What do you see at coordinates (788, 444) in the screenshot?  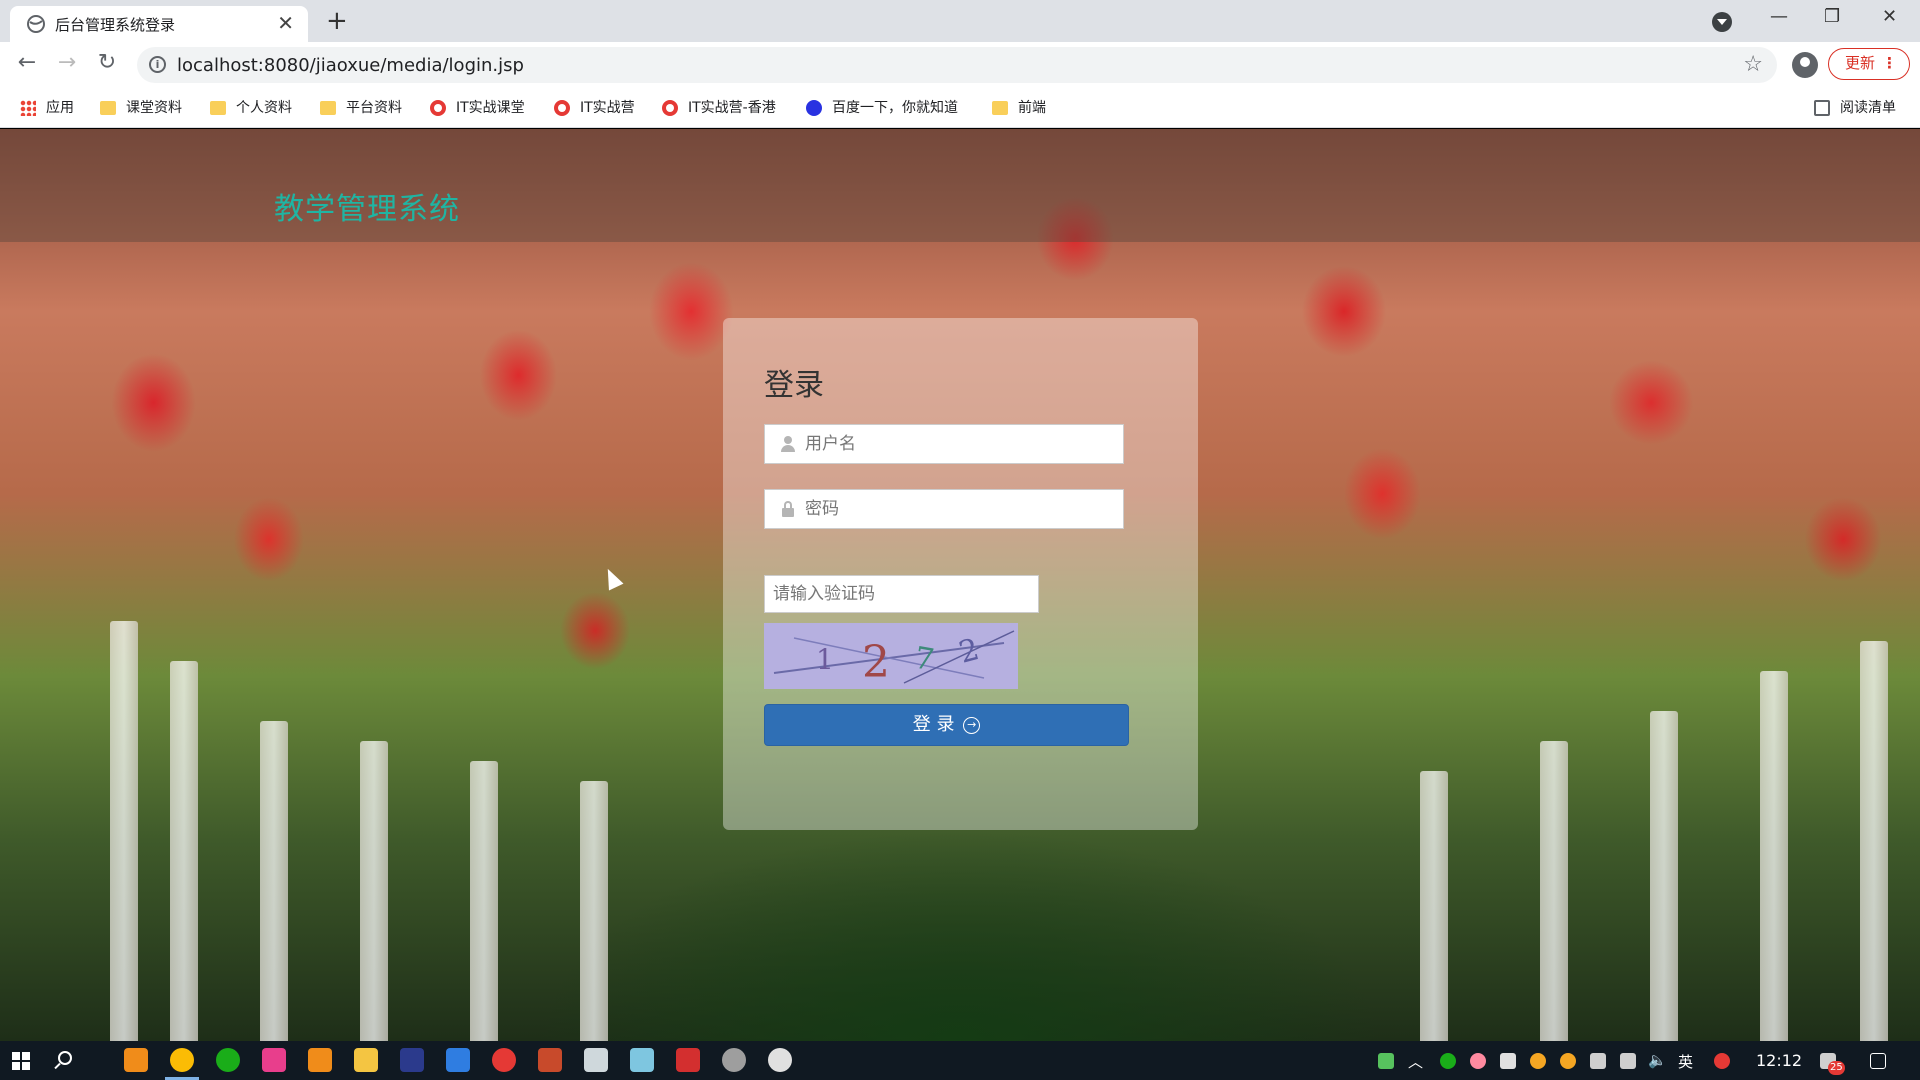 I see `user-icon` at bounding box center [788, 444].